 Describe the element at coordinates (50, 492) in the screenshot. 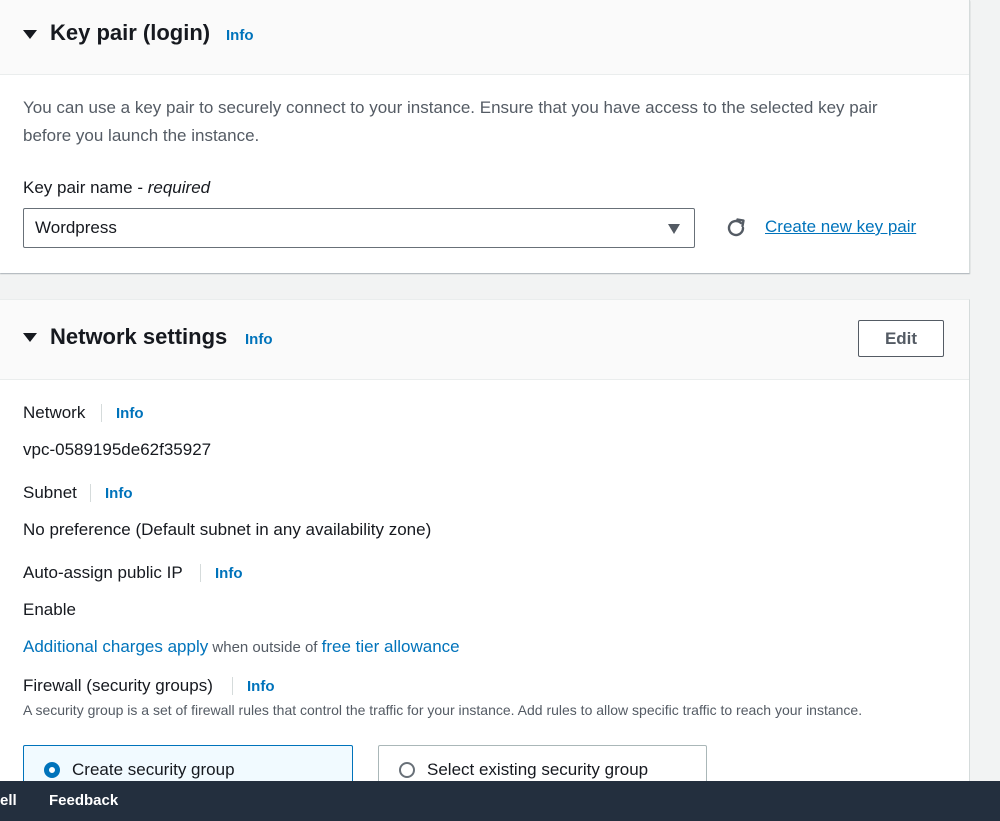

I see `subnet-label: Subnet` at that location.